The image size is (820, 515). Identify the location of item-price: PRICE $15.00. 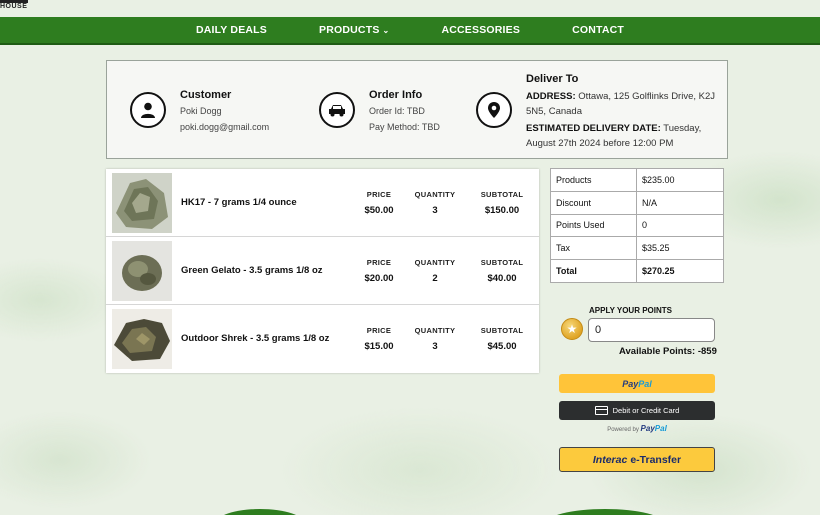
(379, 339).